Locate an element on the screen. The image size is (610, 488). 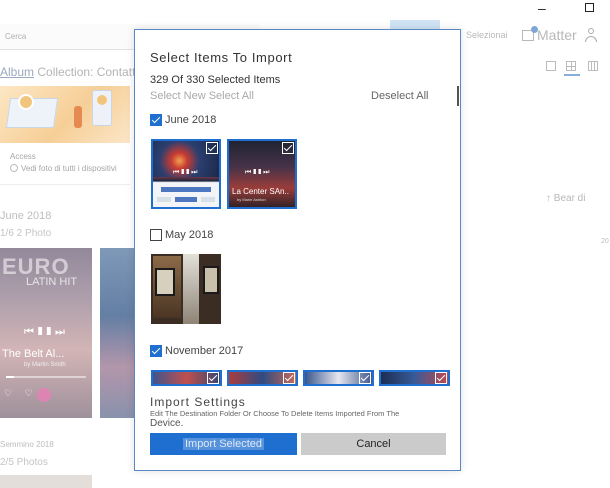
photo-thumbnail-bottom is located at coordinates (46, 481).